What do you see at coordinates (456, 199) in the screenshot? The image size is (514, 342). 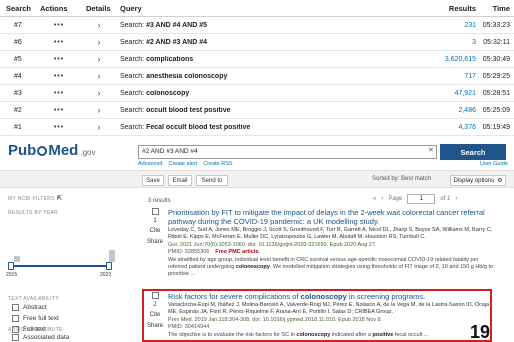 I see `next-page-icon: ›` at bounding box center [456, 199].